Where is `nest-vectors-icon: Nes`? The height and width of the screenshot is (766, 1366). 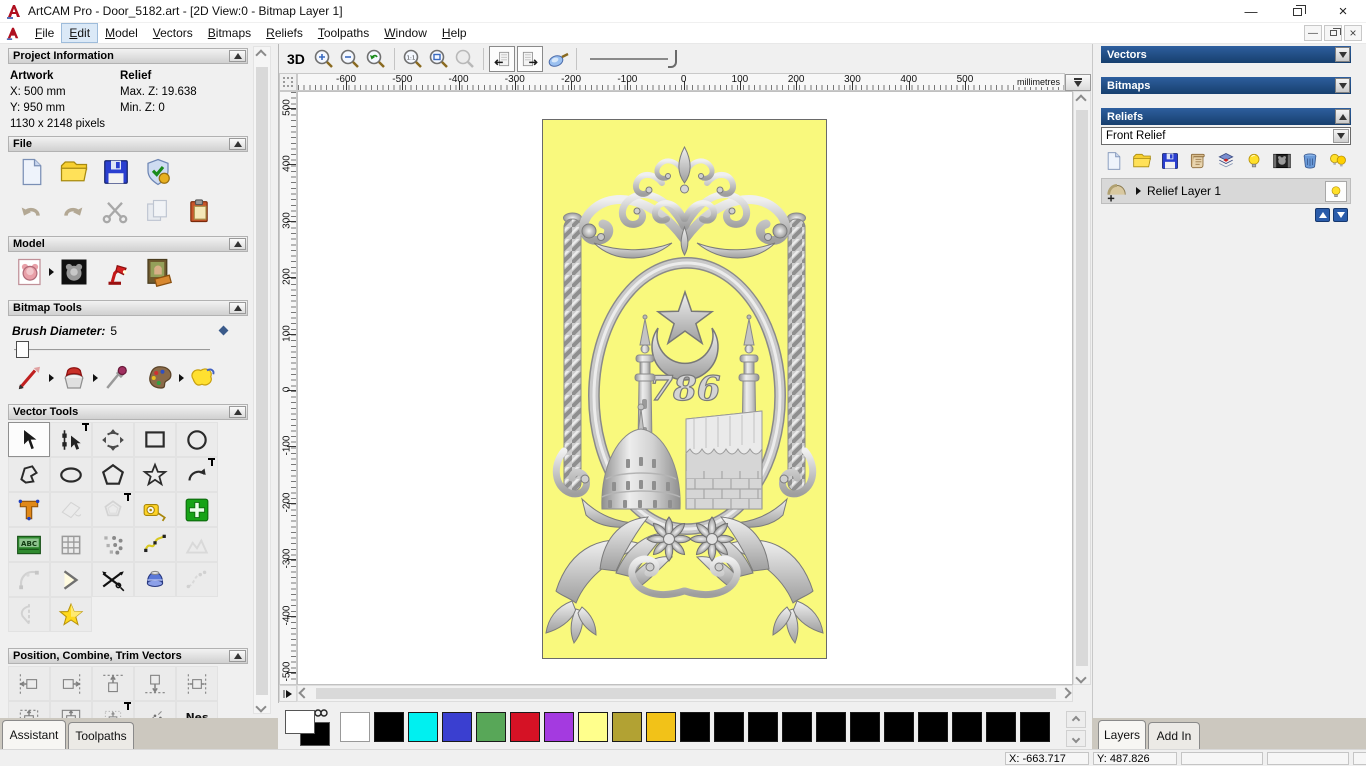 nest-vectors-icon: Nes is located at coordinates (197, 709).